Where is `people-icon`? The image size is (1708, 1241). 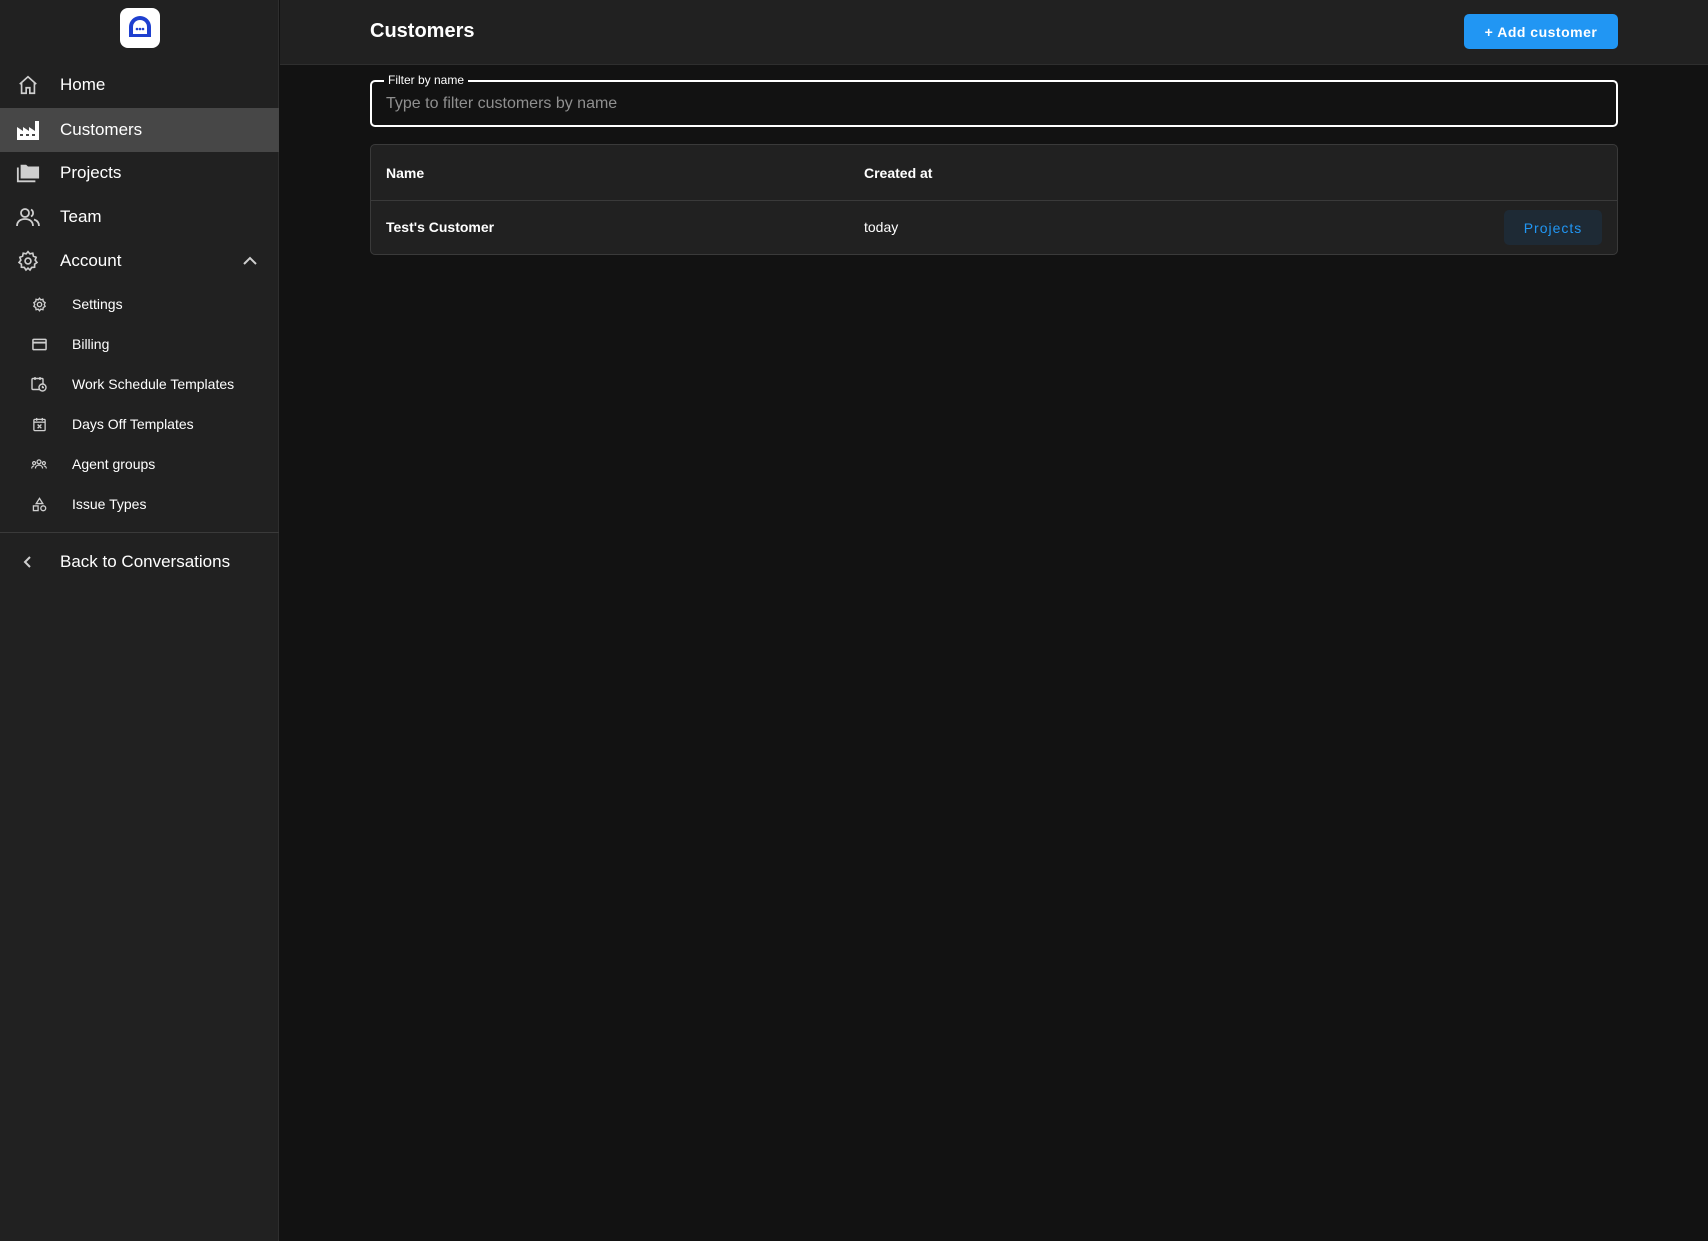
people-icon is located at coordinates (28, 217).